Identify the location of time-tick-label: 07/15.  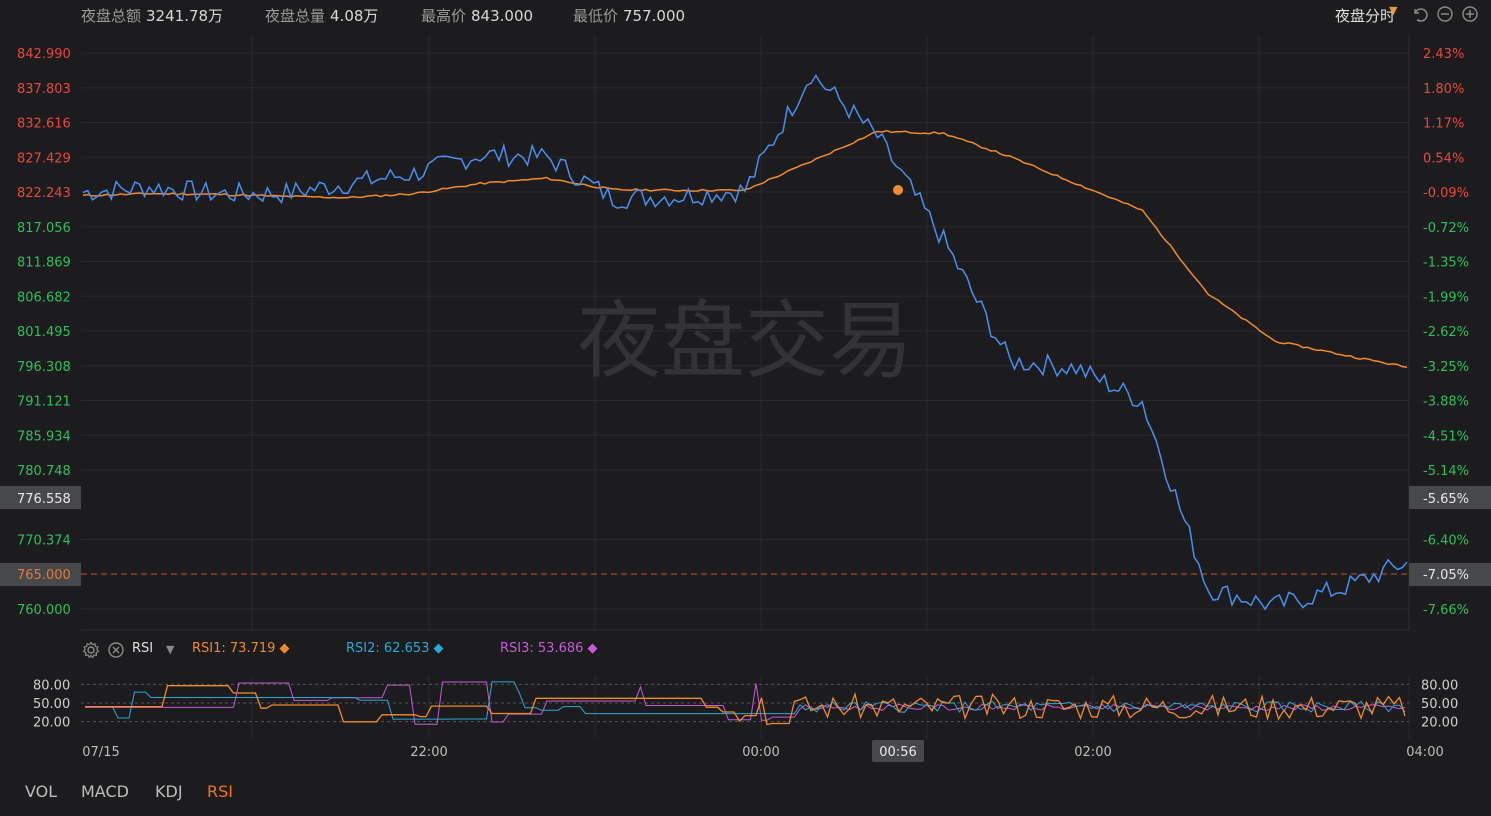
(100, 752).